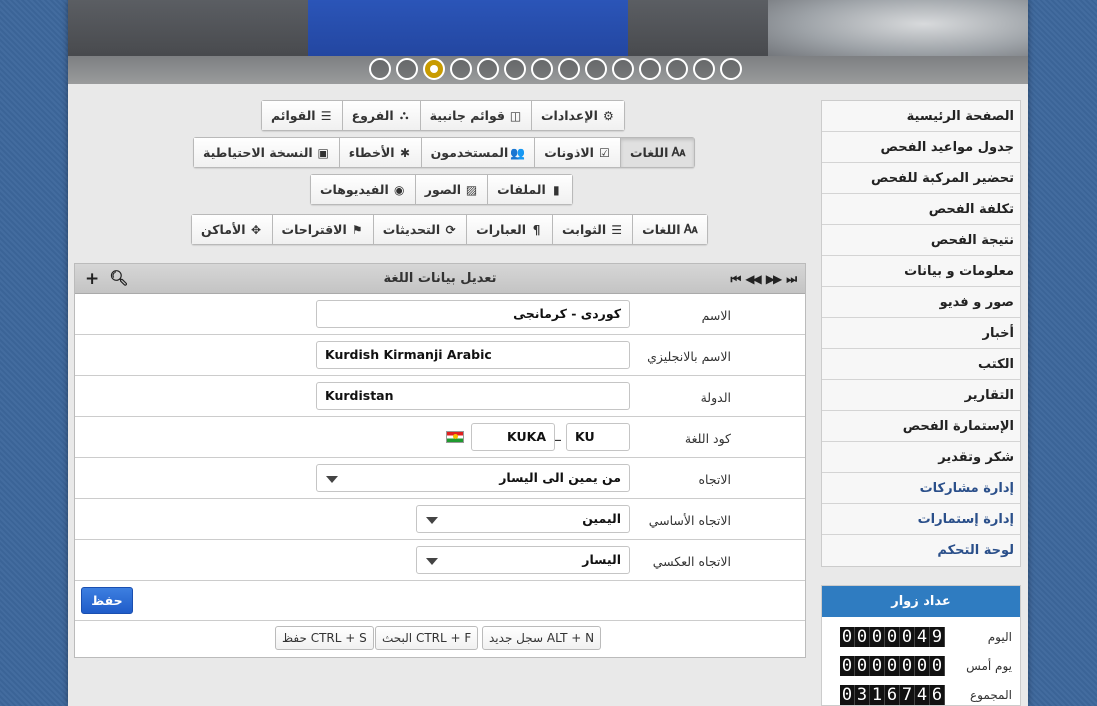  What do you see at coordinates (302, 115) in the screenshot?
I see `menus-button: ☰ القوائم` at bounding box center [302, 115].